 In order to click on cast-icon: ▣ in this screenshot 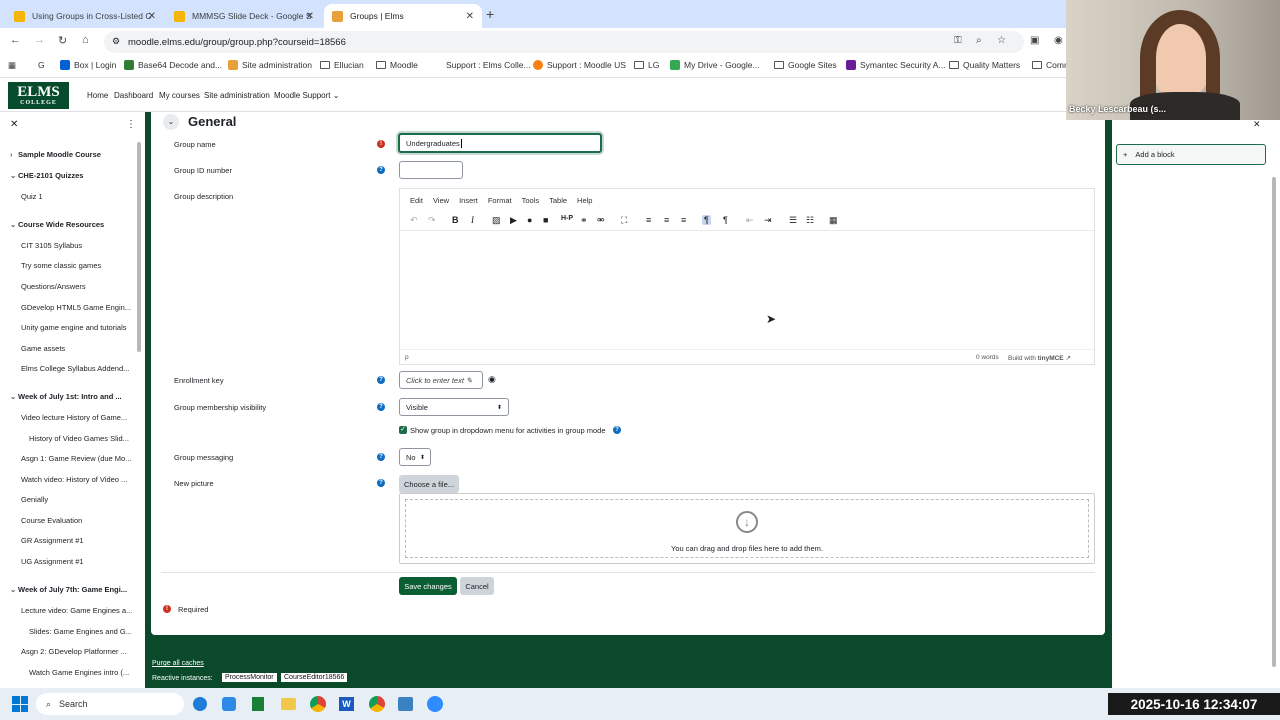, I will do `click(1034, 40)`.